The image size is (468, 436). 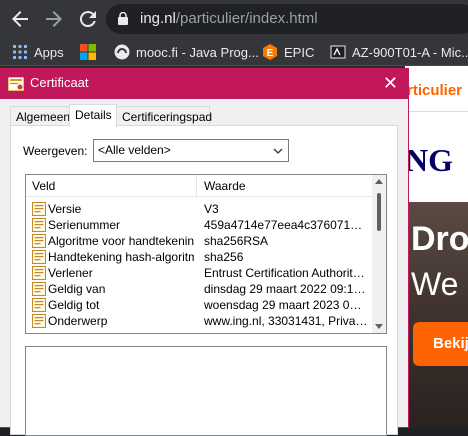 I want to click on dropdown-value: <Alle velden>, so click(x=134, y=150).